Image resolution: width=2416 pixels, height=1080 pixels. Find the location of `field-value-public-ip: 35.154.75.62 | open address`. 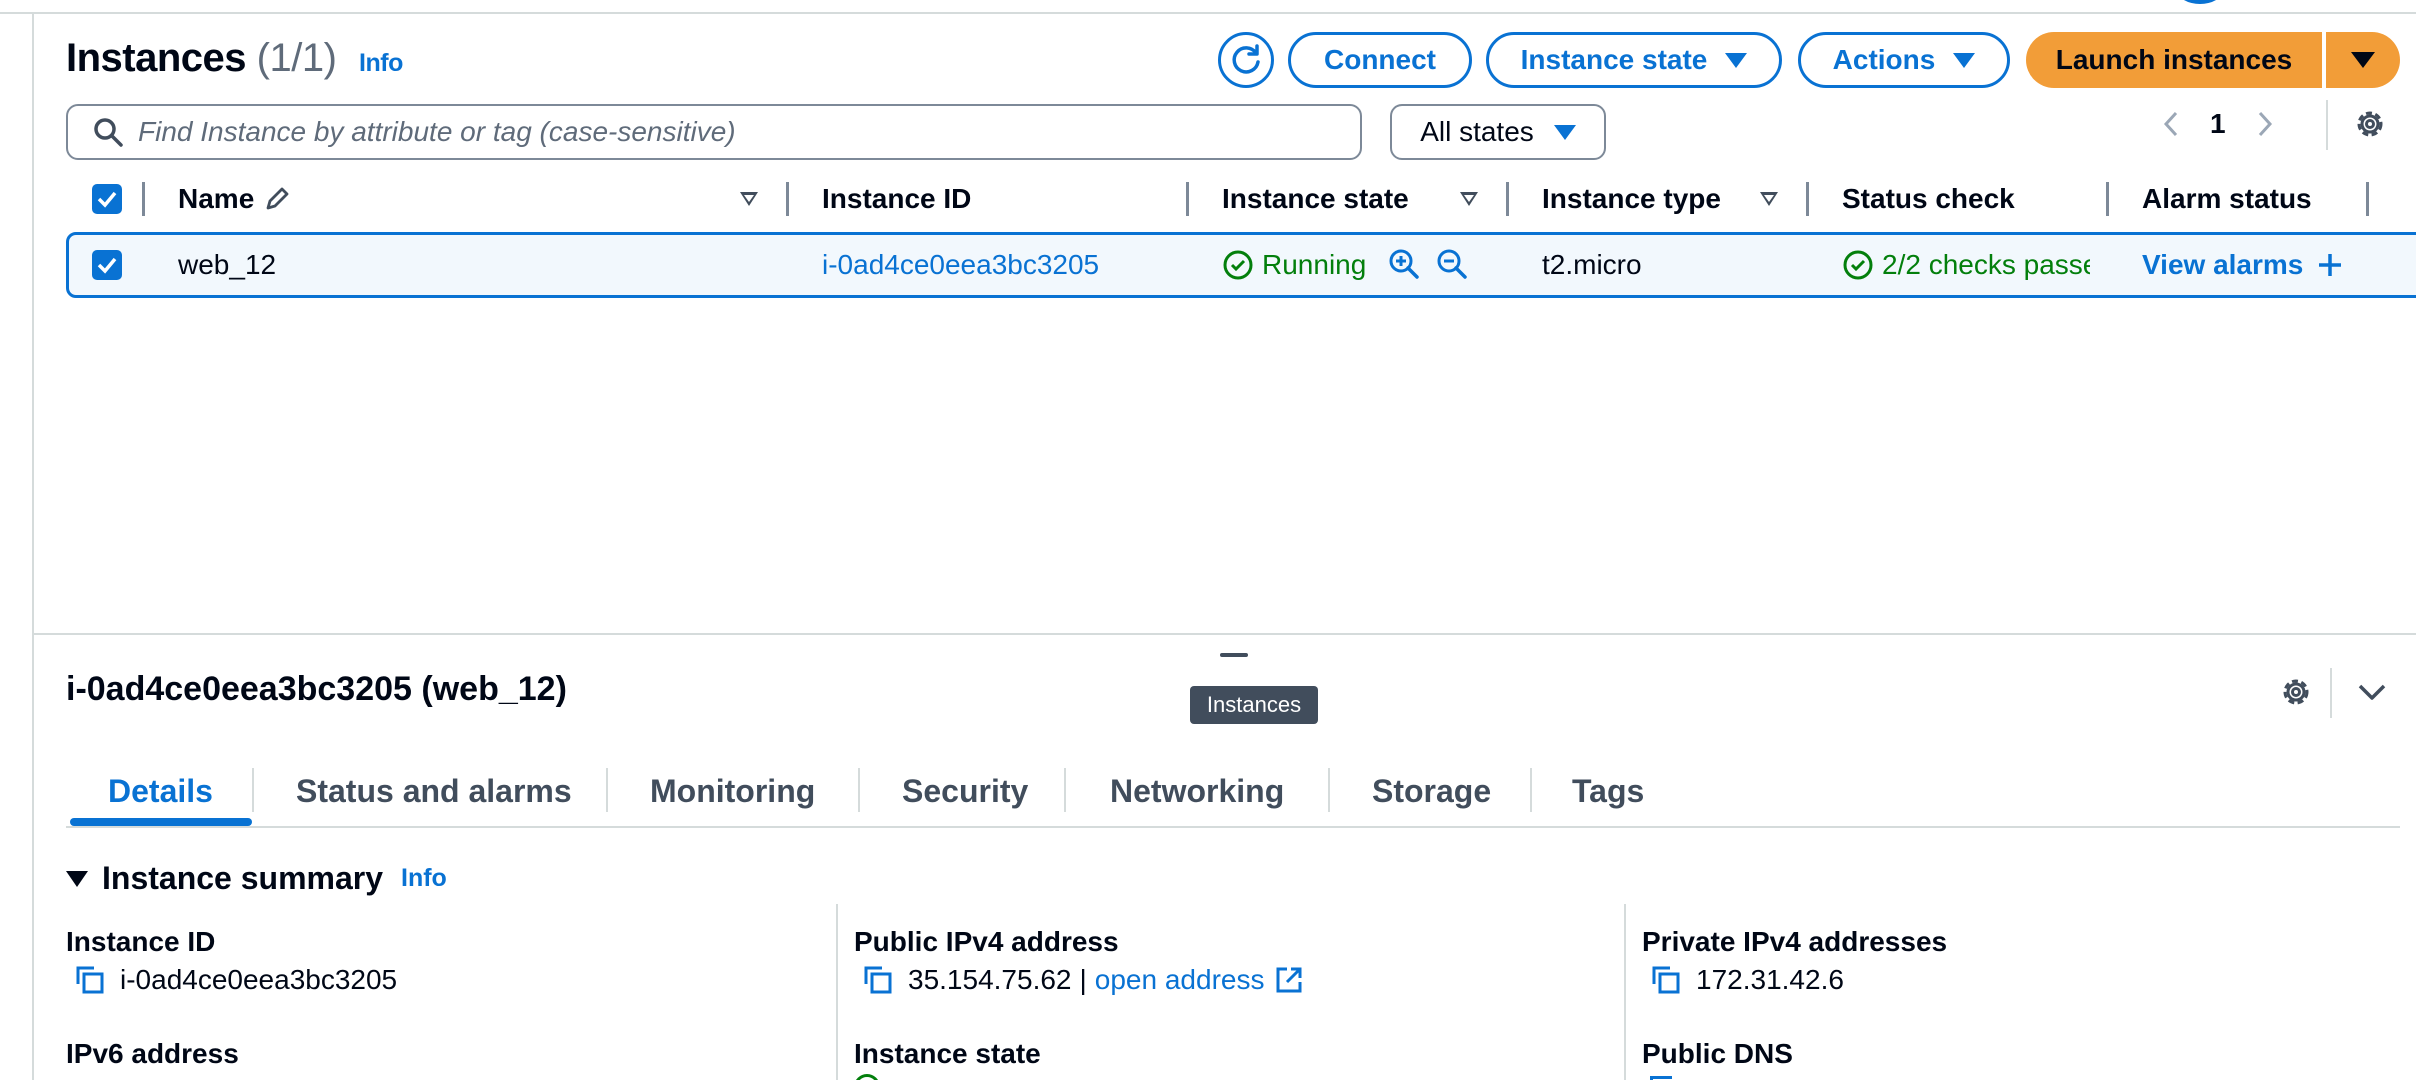

field-value-public-ip: 35.154.75.62 | open address is located at coordinates (1083, 980).